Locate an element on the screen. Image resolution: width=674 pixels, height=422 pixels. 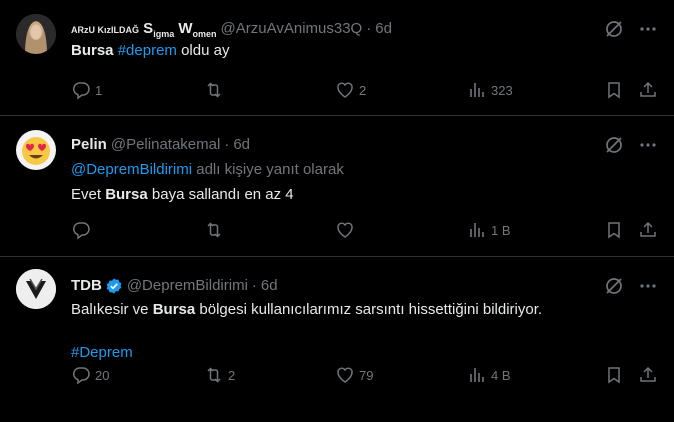
hashtag-link: #deprem is located at coordinates (147, 50).